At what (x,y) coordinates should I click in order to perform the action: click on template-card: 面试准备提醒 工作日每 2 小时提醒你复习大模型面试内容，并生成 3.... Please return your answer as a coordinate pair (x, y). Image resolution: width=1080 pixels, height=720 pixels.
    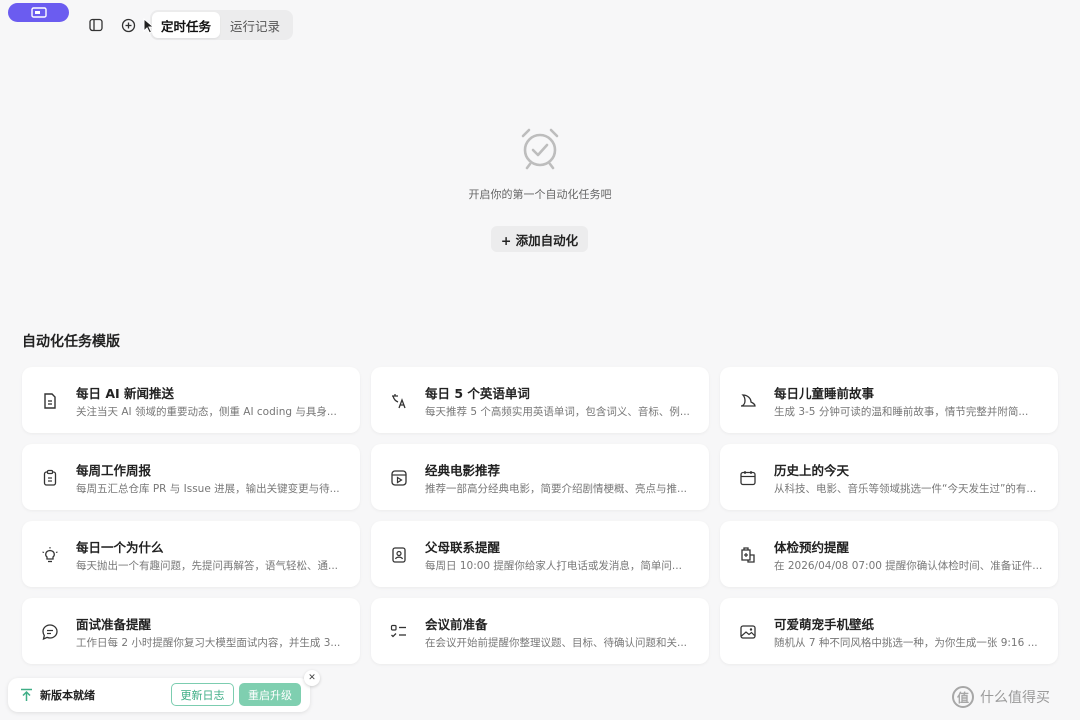
    Looking at the image, I should click on (191, 631).